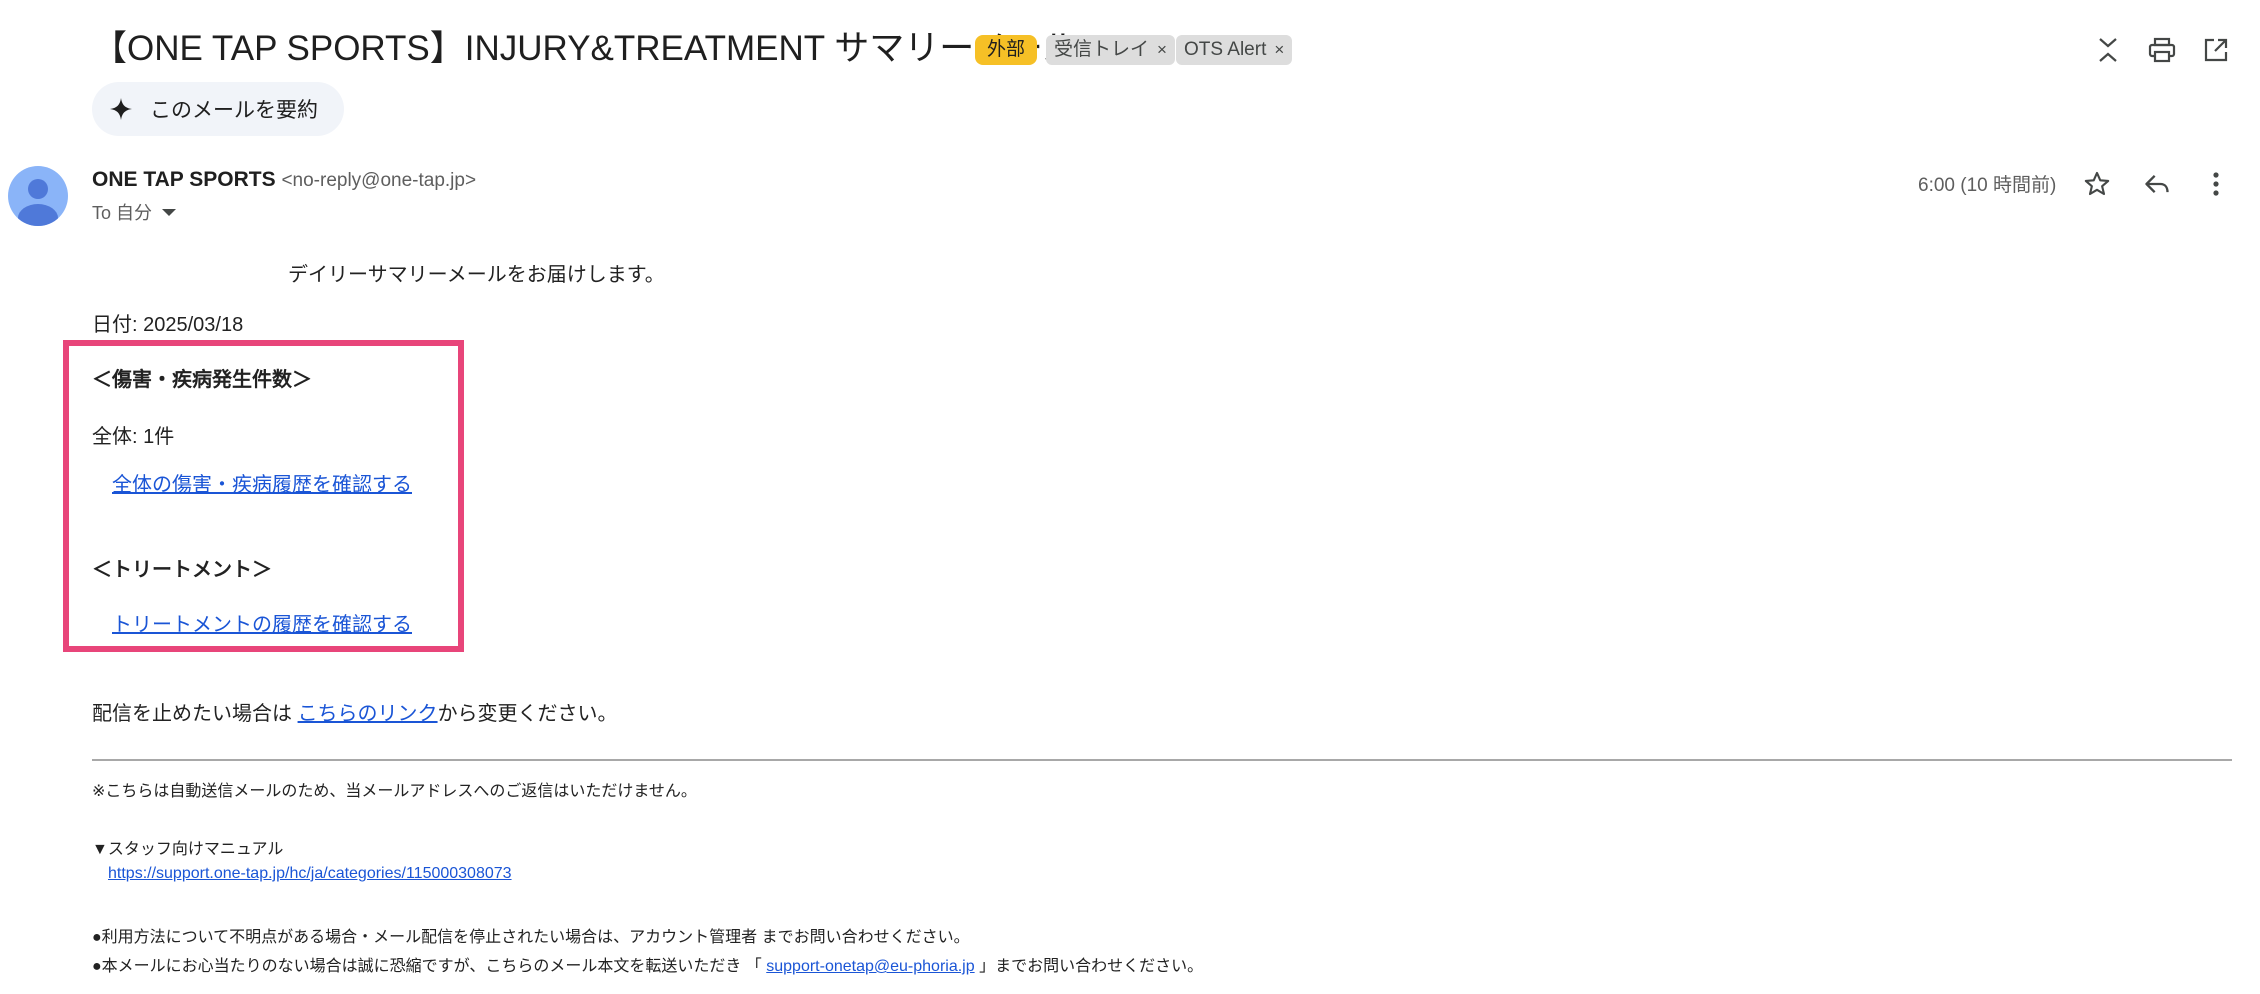 The image size is (2260, 994). Describe the element at coordinates (1225, 49) in the screenshot. I see `label-chip-name: OTS Alert` at that location.